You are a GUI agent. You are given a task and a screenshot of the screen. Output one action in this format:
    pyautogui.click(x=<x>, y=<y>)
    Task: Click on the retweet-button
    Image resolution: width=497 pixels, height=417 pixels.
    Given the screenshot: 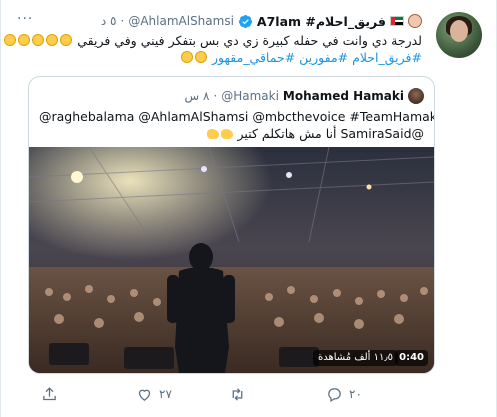 What is the action you would take?
    pyautogui.click(x=240, y=394)
    